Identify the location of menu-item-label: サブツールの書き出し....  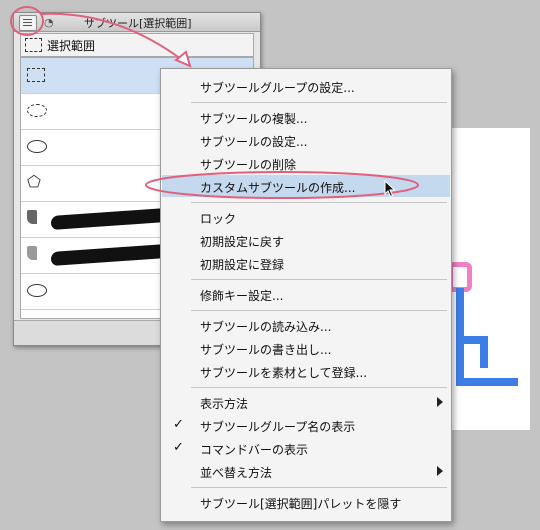
(266, 350).